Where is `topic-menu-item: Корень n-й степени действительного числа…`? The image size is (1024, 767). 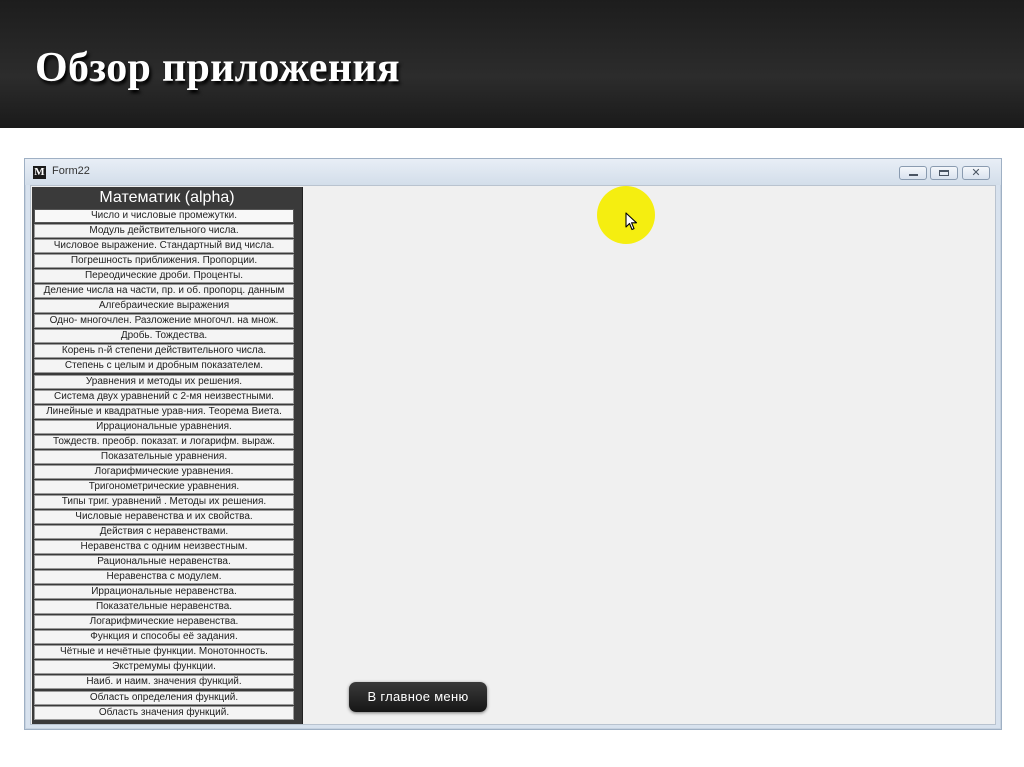 topic-menu-item: Корень n-й степени действительного числа… is located at coordinates (164, 351).